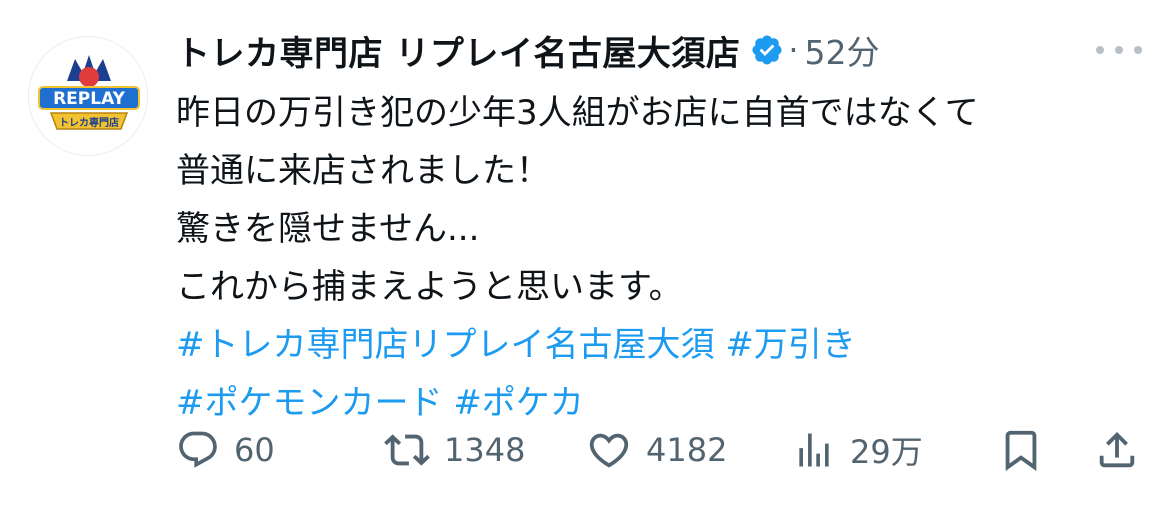 The width and height of the screenshot is (1170, 513). I want to click on tweet-text-line: 昨日の万引き犯の少年3人組がお店に自首ではなくて, so click(577, 113).